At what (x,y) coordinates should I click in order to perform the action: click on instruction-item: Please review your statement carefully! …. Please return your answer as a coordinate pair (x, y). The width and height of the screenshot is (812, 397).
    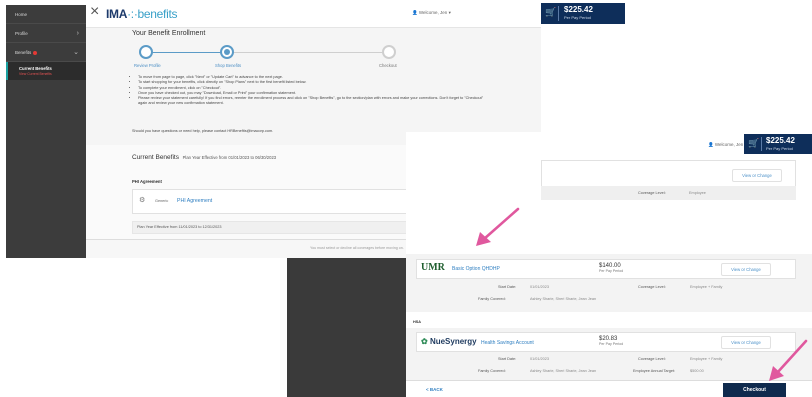
    Looking at the image, I should click on (312, 101).